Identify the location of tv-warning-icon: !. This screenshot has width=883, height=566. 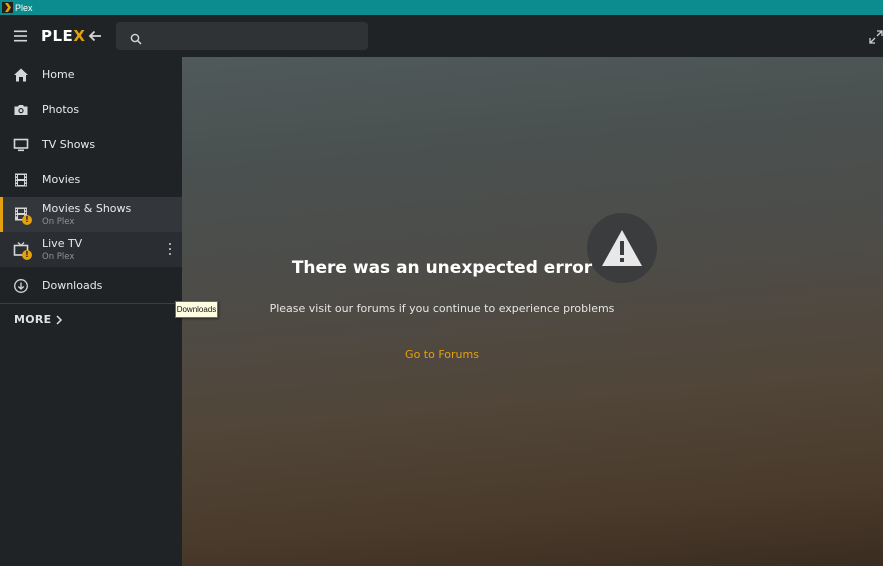
(22, 250).